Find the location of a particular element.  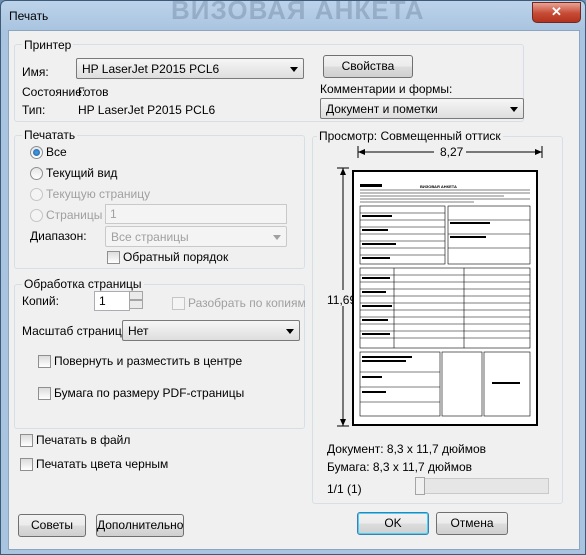

preview-form-graphic is located at coordinates (445, 300).